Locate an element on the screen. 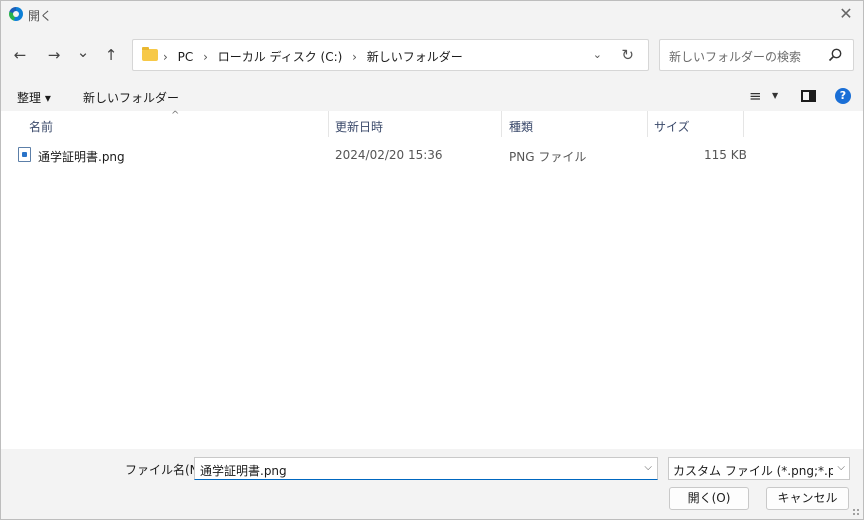  search-input: 新しいフォルダーの検索 is located at coordinates (756, 55).